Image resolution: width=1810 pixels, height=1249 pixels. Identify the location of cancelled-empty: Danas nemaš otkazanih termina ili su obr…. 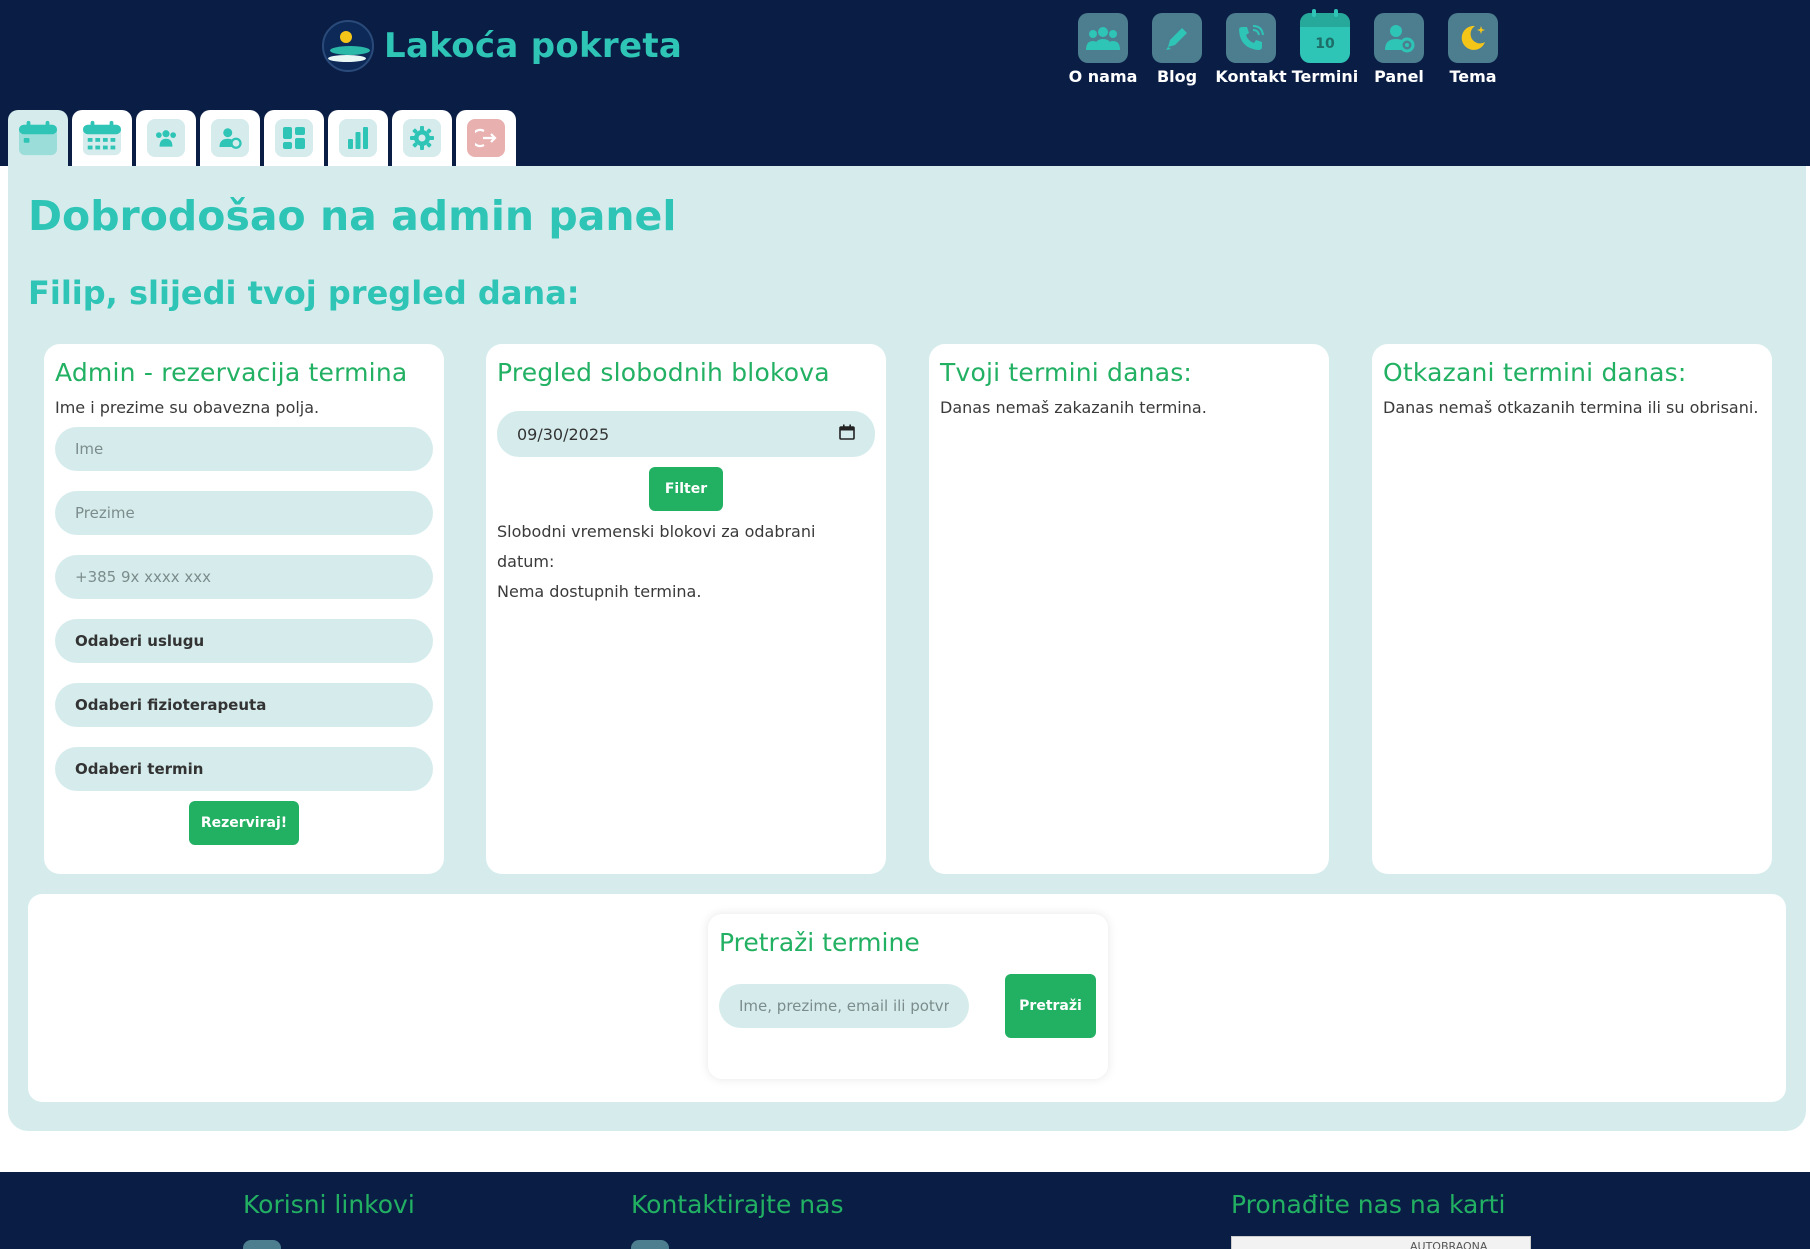
(1571, 407).